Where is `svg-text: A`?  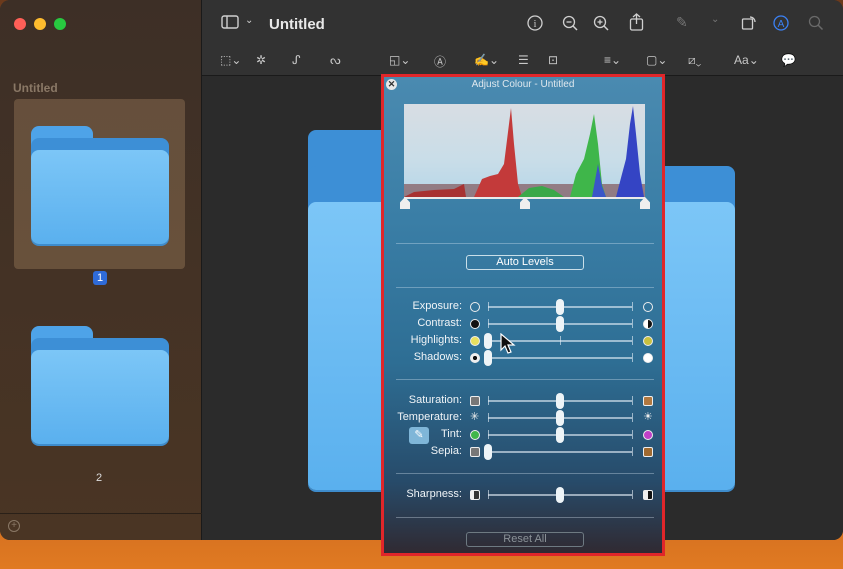 svg-text: A is located at coordinates (781, 24).